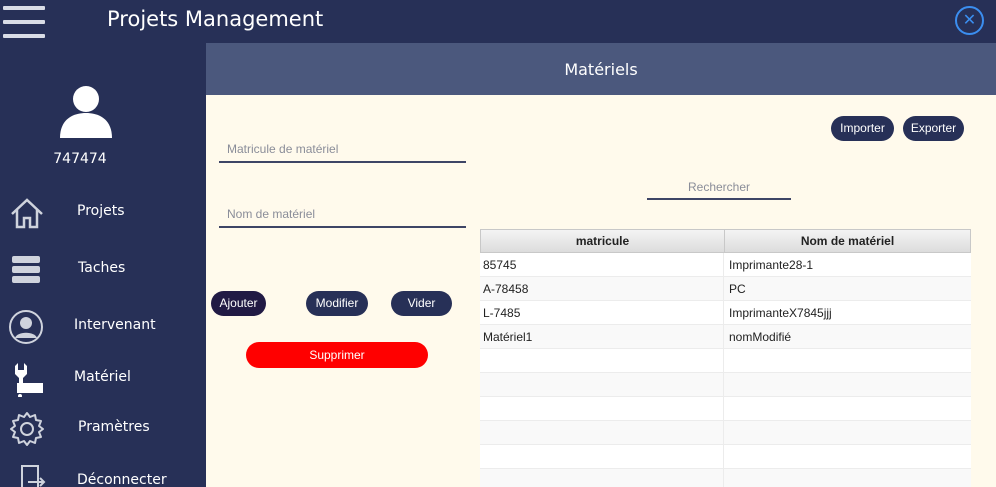 This screenshot has height=487, width=996. What do you see at coordinates (602, 337) in the screenshot?
I see `cell-matricule: Matériel1` at bounding box center [602, 337].